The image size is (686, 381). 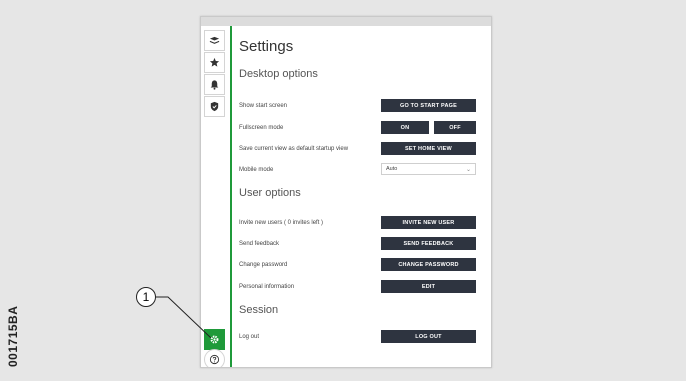 What do you see at coordinates (256, 170) in the screenshot?
I see `mobile-mode-label: Mobile mode` at bounding box center [256, 170].